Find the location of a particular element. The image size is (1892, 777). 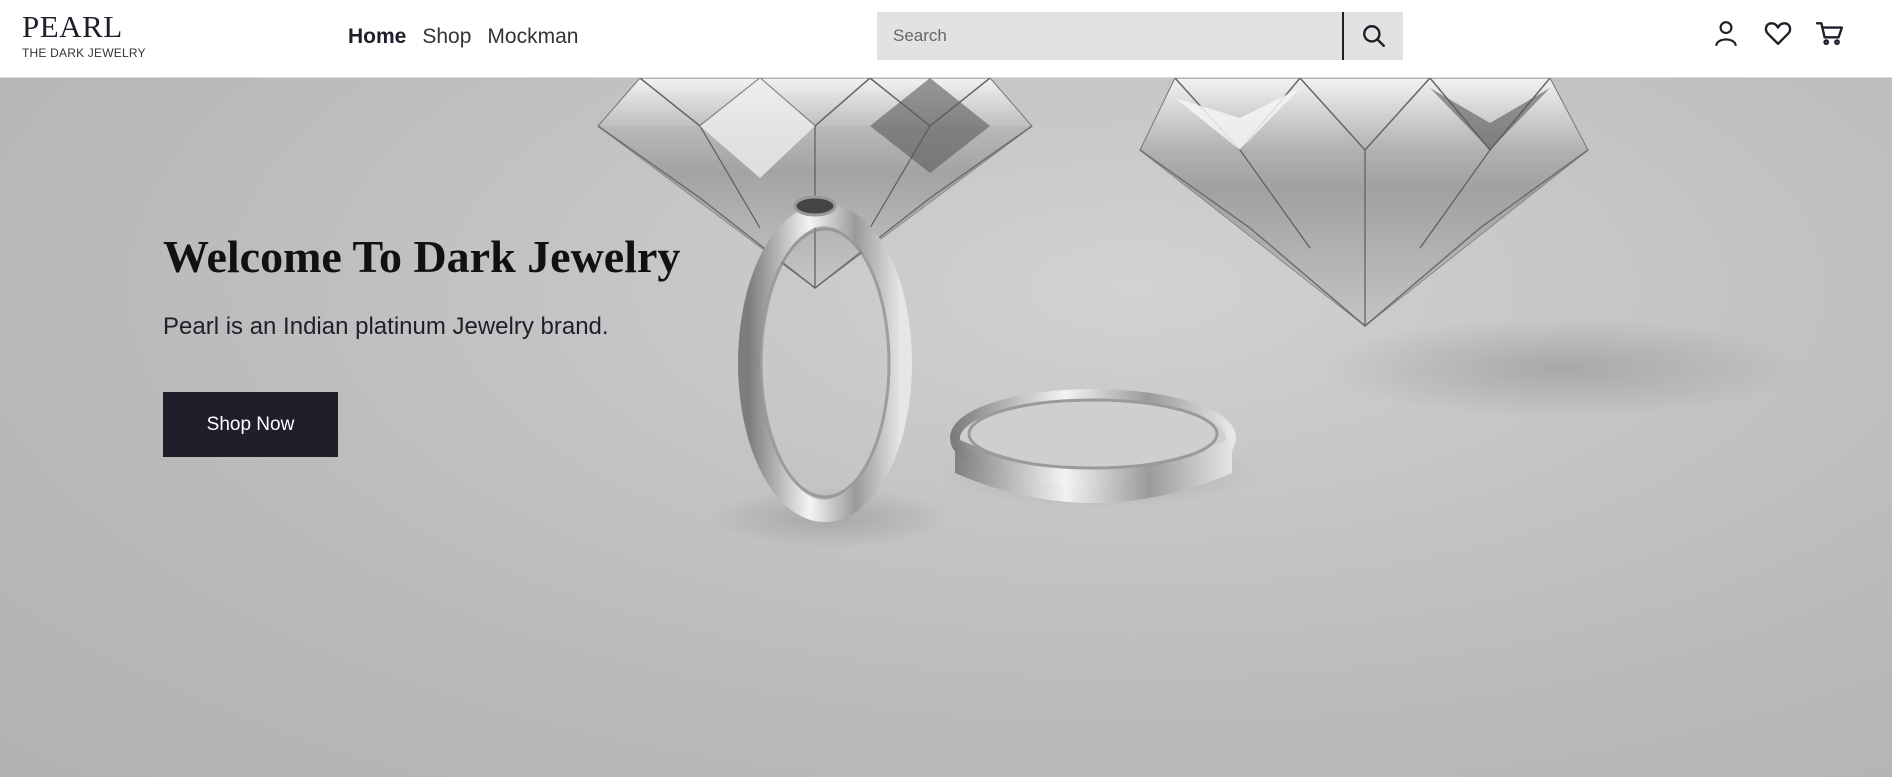

heart-icon is located at coordinates (1778, 33).